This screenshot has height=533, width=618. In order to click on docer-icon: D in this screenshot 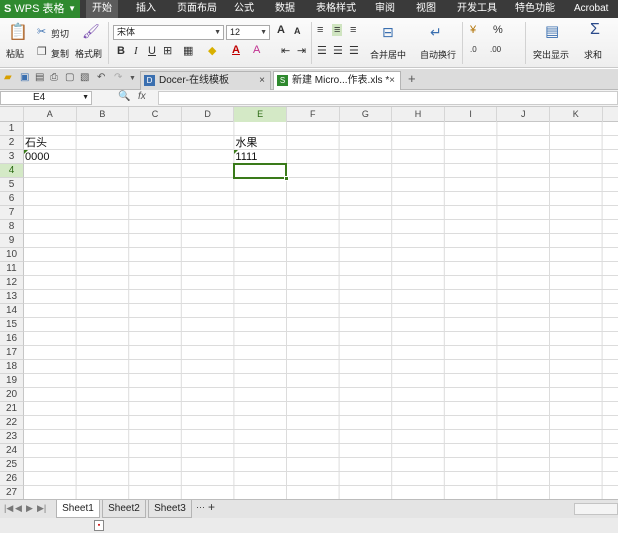, I will do `click(149, 80)`.